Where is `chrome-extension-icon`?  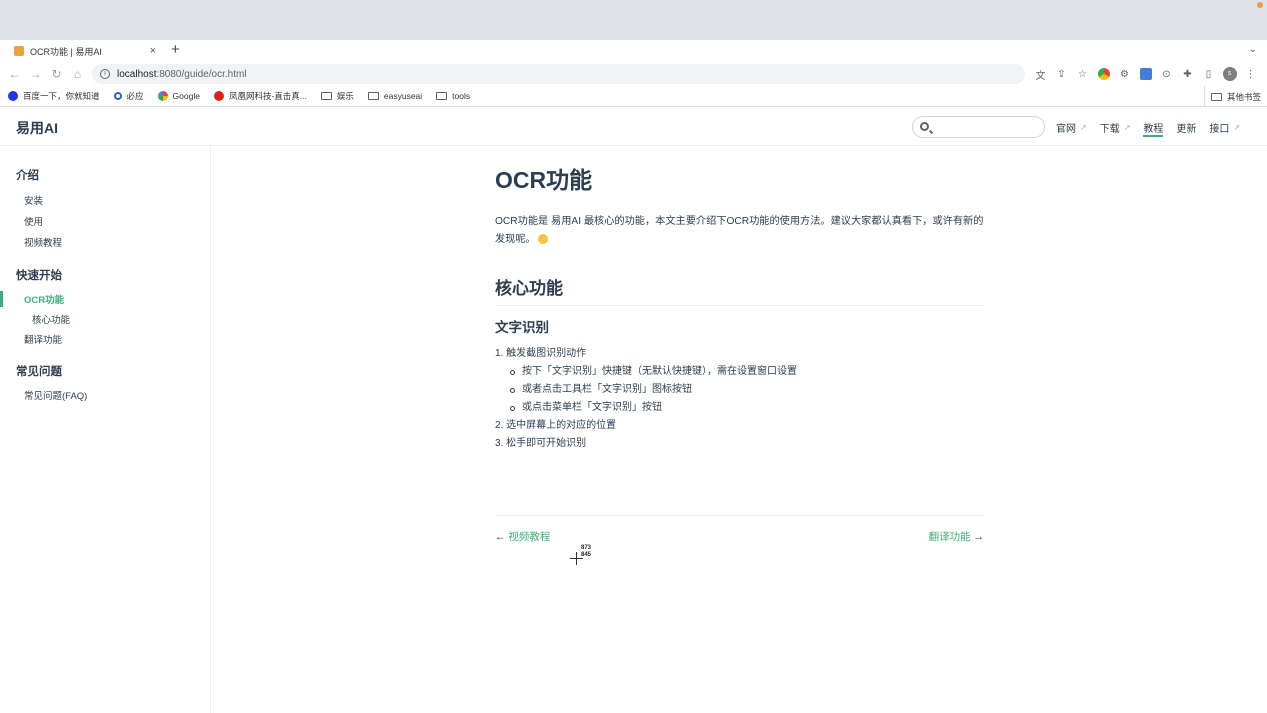
chrome-extension-icon is located at coordinates (1103, 74).